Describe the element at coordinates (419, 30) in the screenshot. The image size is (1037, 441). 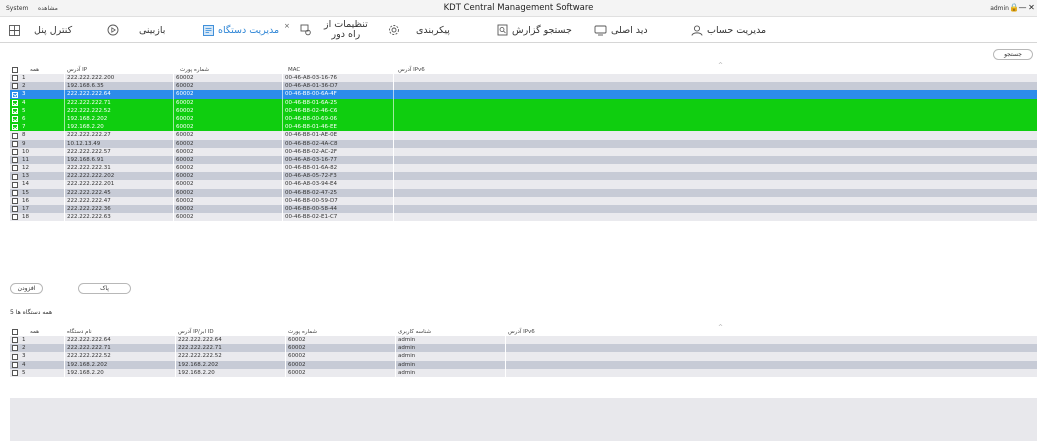
I see `nav-configuration: پیکربندی` at that location.